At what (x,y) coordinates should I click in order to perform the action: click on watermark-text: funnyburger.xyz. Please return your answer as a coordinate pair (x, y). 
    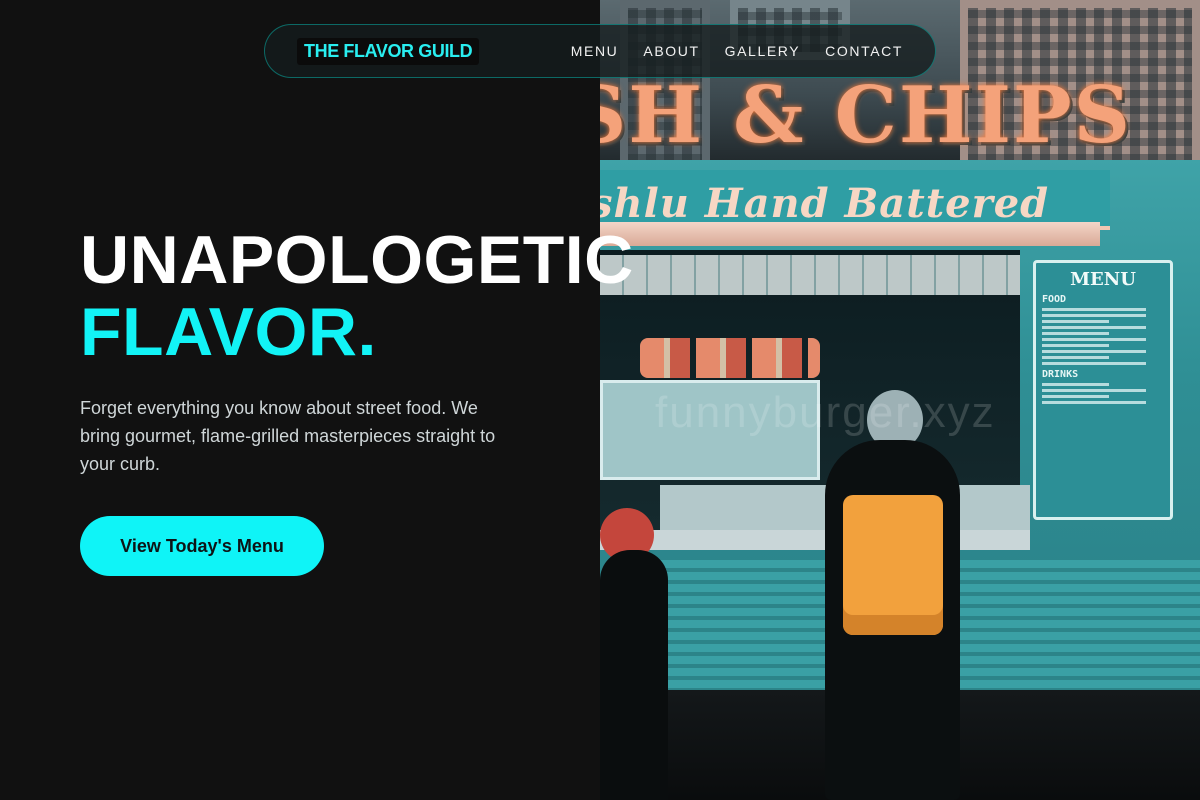
    Looking at the image, I should click on (825, 412).